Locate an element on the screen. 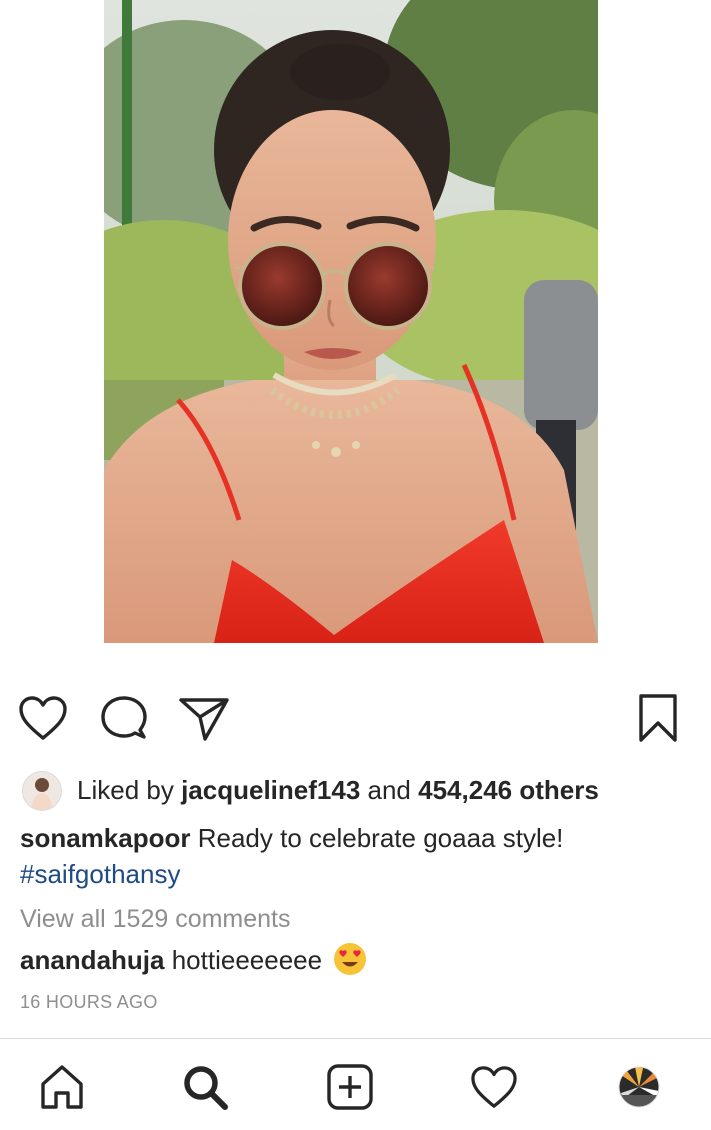  heart-outline-icon is located at coordinates (43, 718).